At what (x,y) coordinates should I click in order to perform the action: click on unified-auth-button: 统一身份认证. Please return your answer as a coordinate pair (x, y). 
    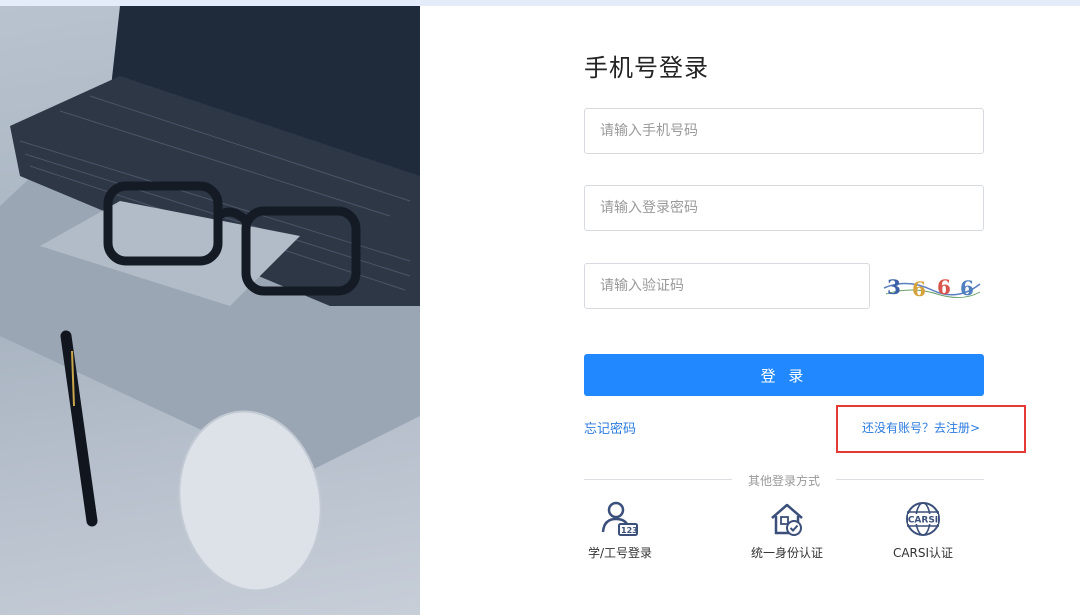
    Looking at the image, I should click on (787, 535).